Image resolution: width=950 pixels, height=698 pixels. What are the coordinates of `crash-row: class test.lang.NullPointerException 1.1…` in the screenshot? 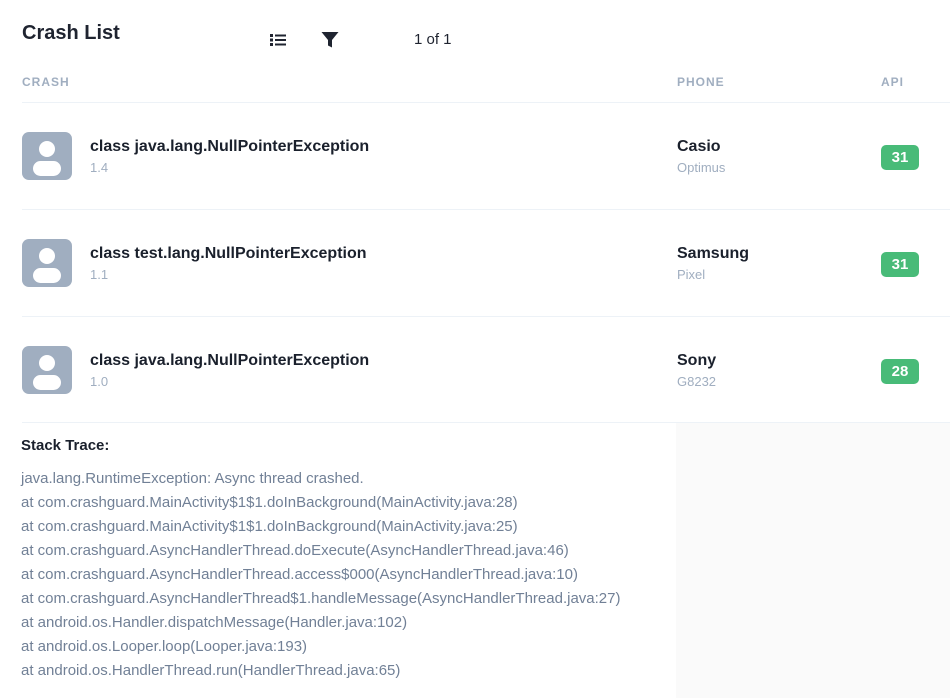 It's located at (486, 262).